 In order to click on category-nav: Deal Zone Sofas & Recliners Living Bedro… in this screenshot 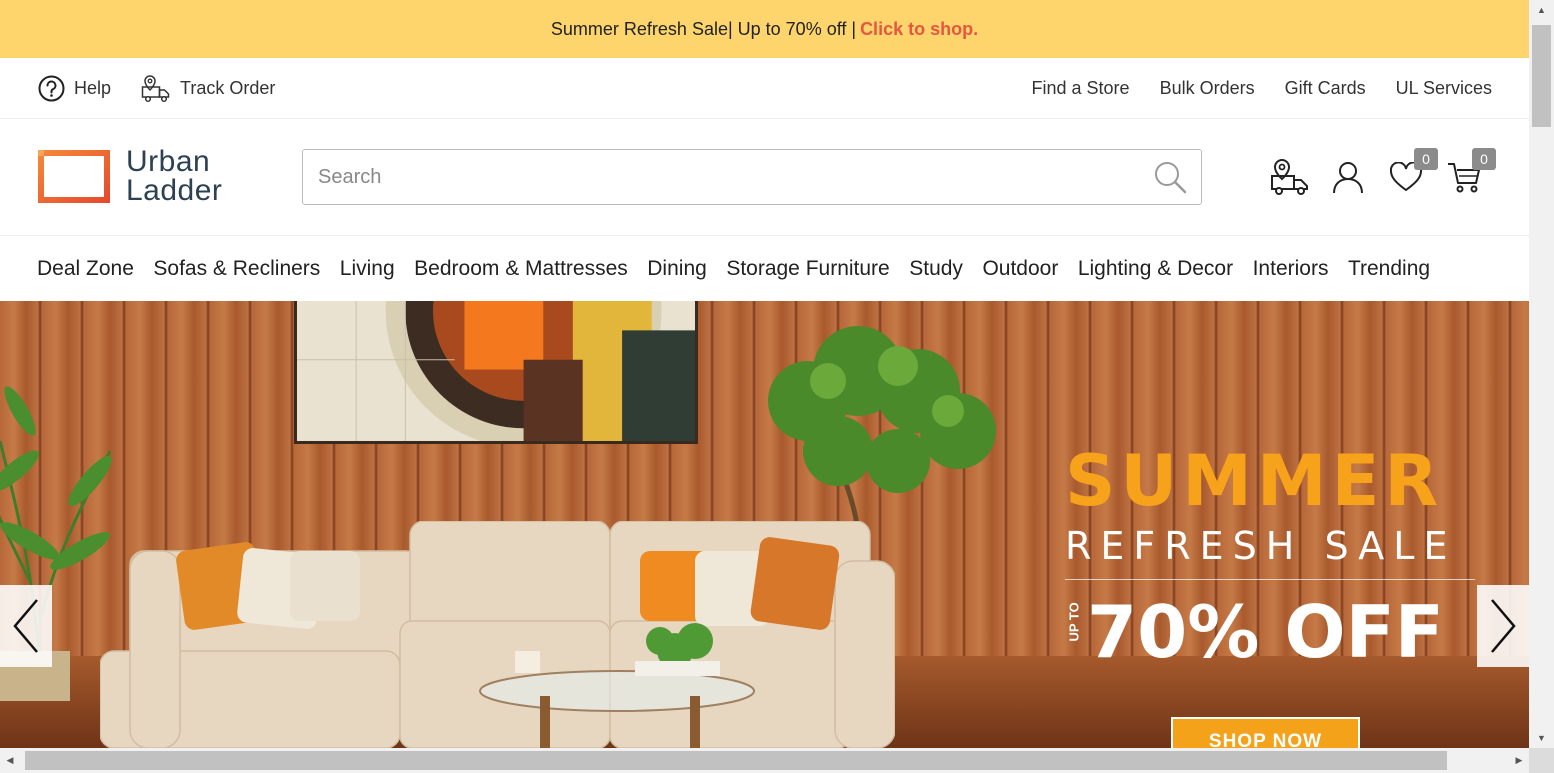, I will do `click(764, 268)`.